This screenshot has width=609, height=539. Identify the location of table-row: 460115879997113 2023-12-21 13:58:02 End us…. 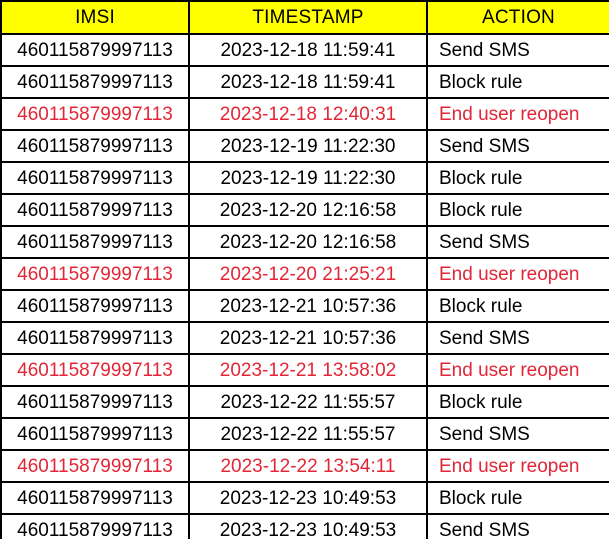
(304, 370).